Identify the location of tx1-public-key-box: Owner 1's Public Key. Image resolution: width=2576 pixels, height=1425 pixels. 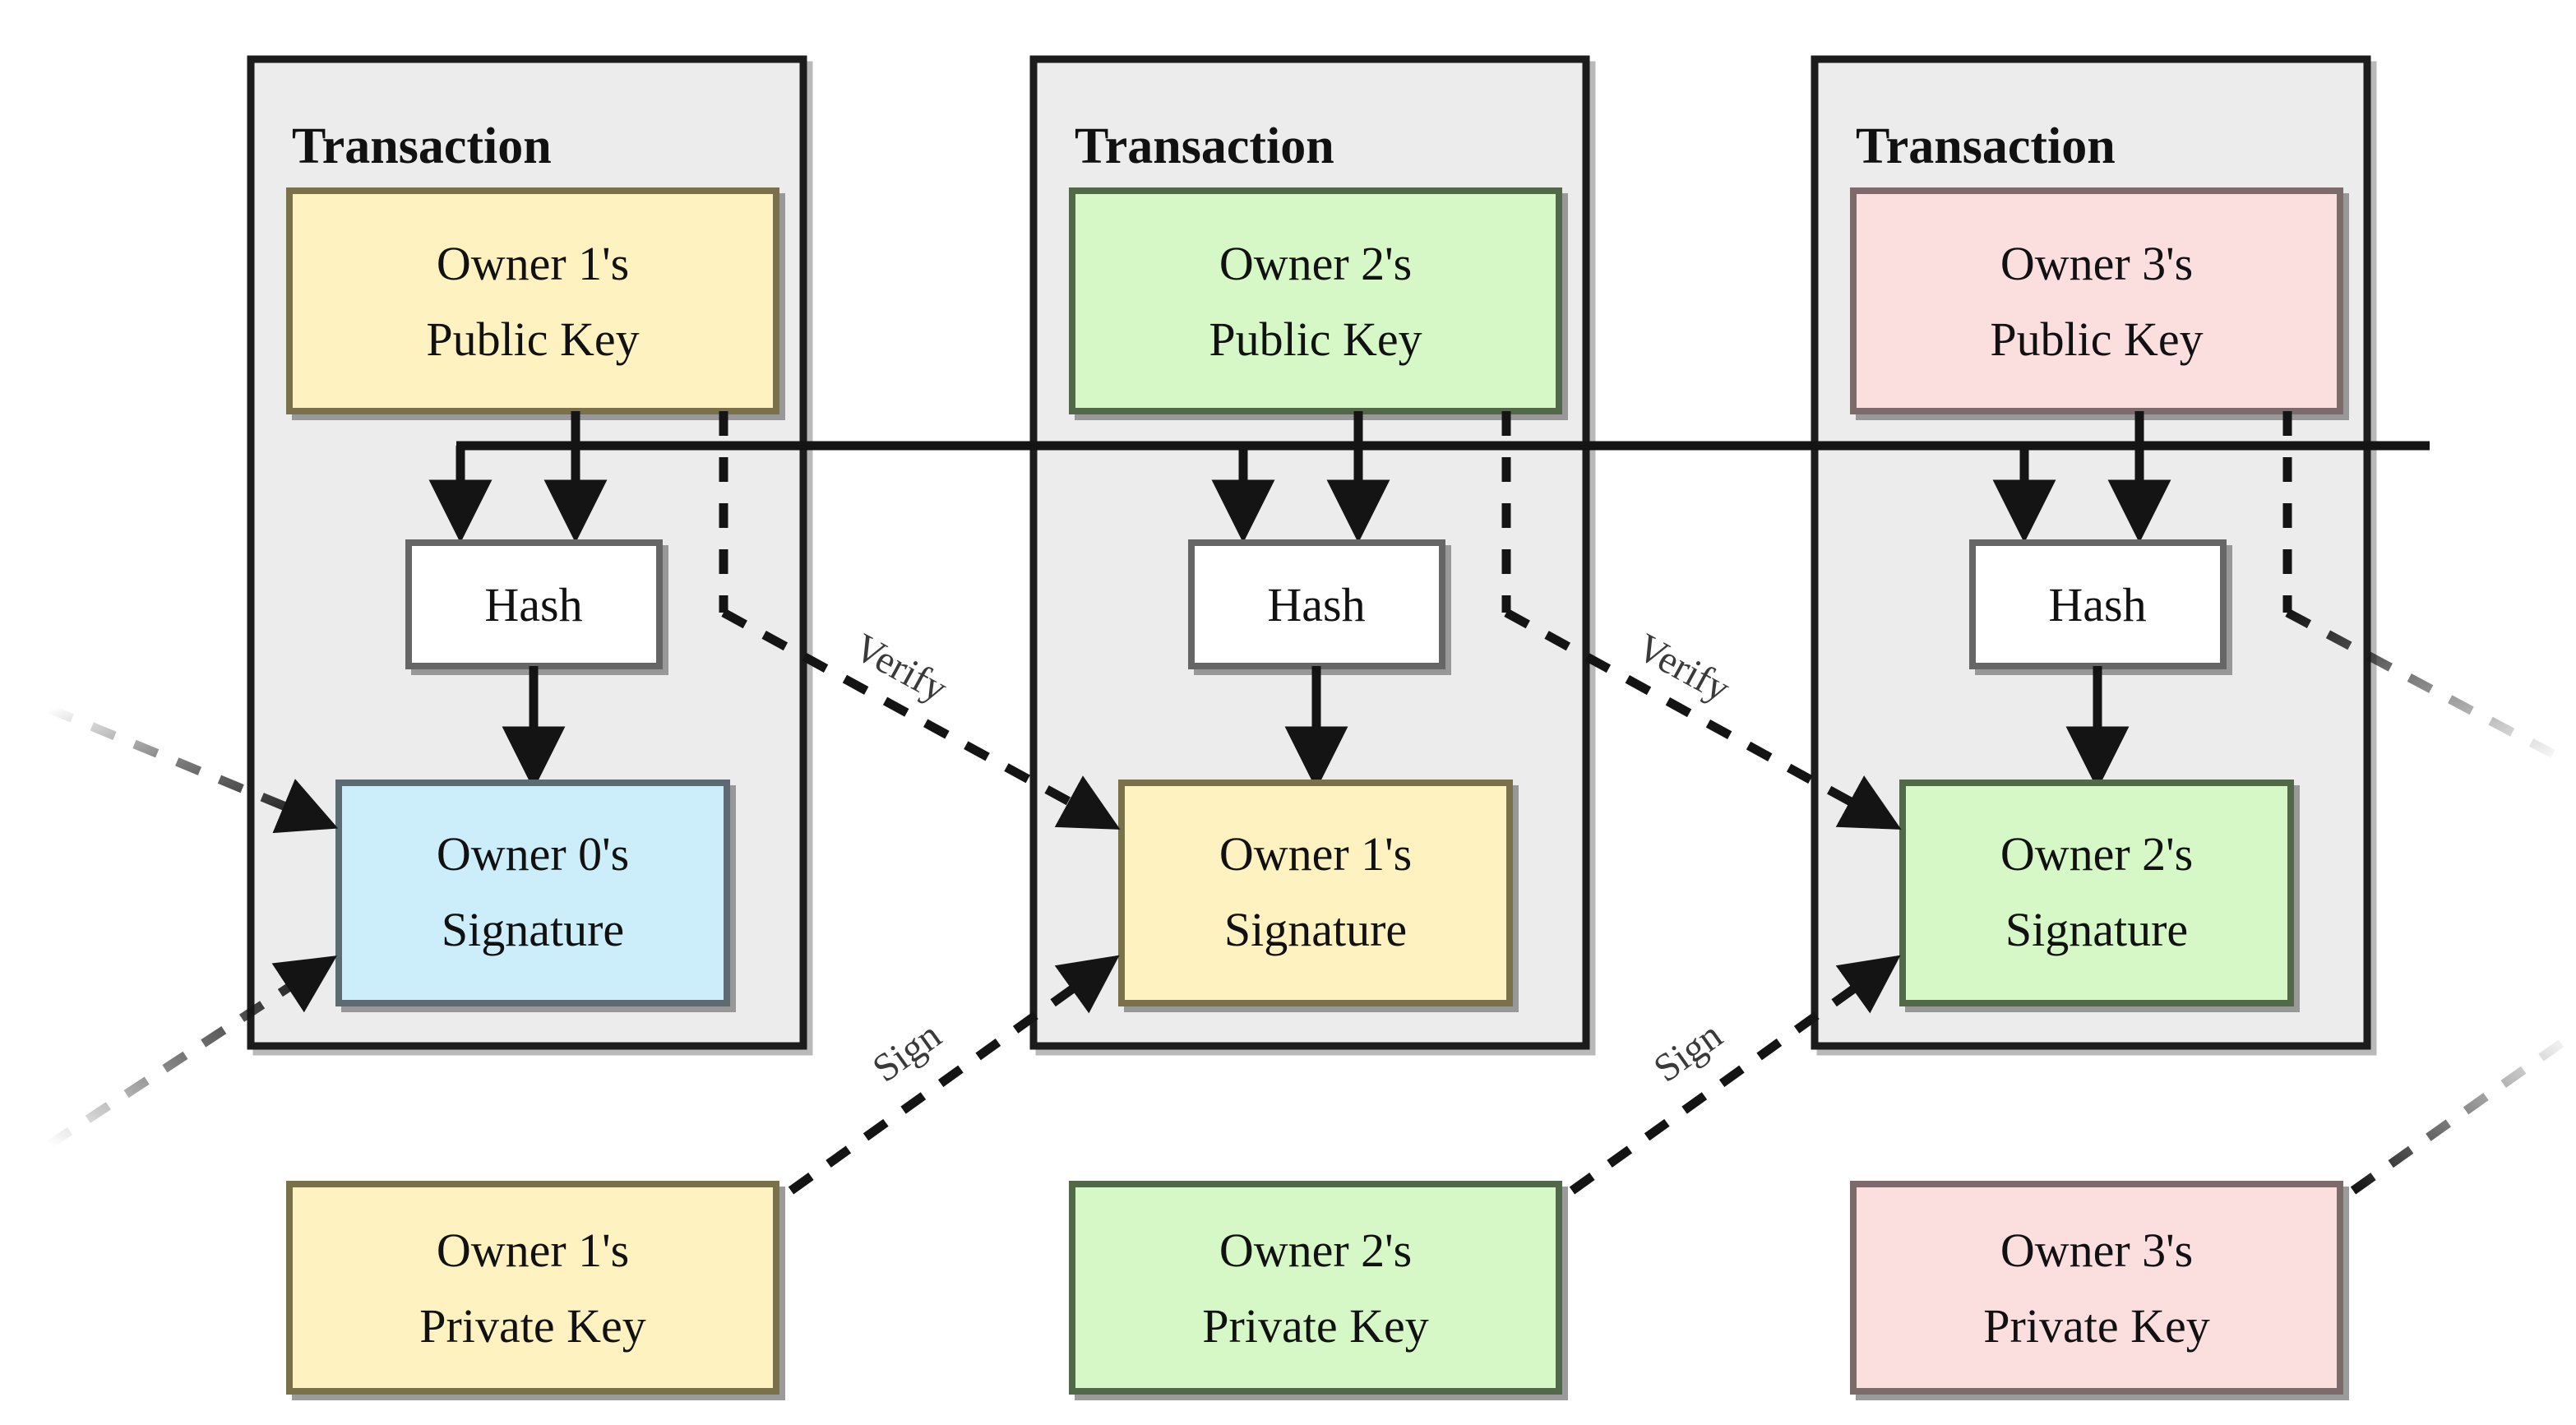
(532, 301).